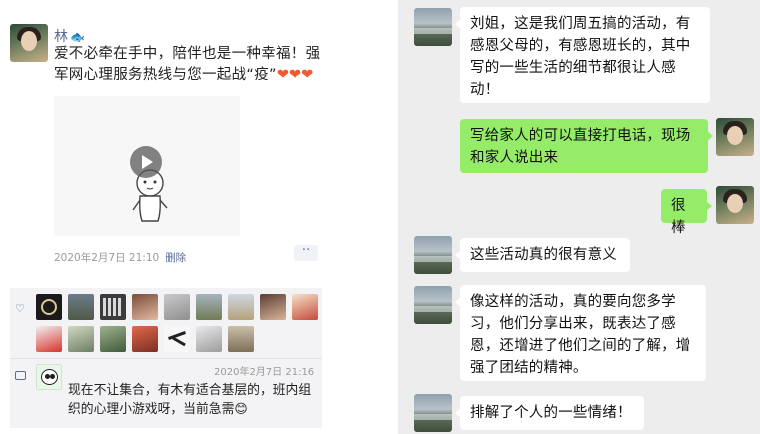  I want to click on video-thumbnail, so click(147, 166).